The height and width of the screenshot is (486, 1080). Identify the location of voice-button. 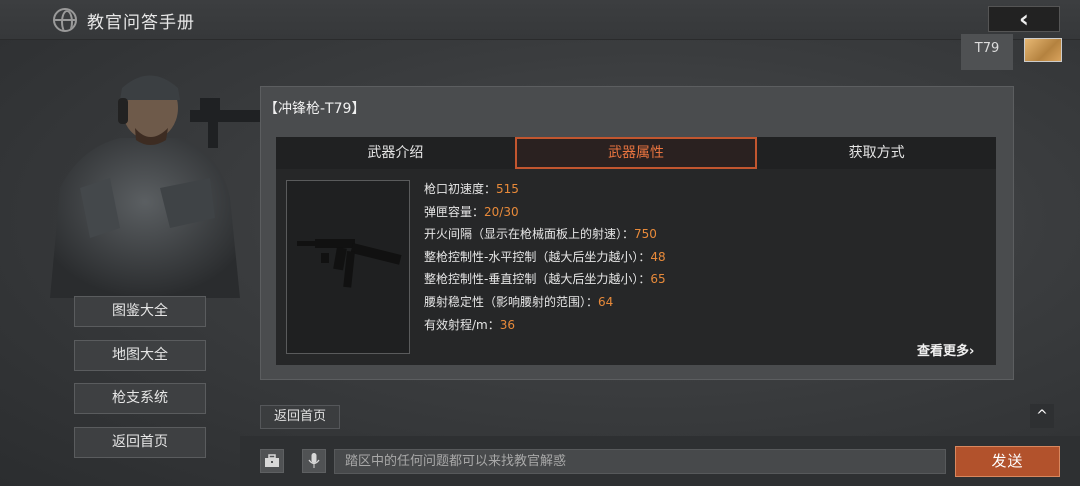
(314, 461).